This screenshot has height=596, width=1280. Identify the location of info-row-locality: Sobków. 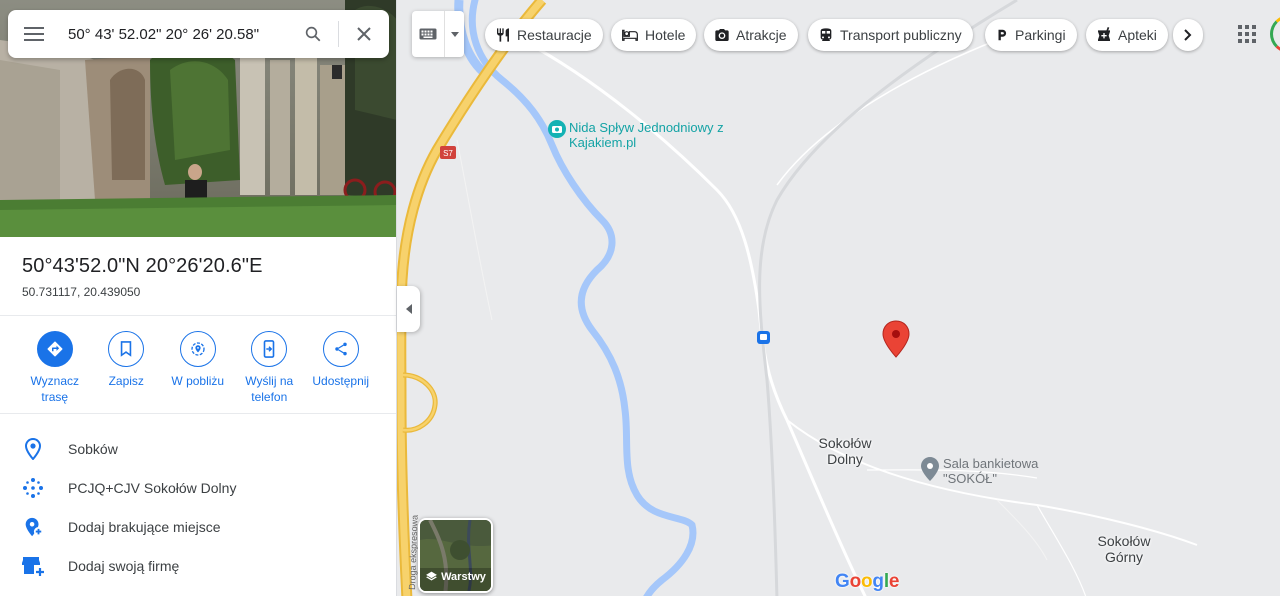
(198, 448).